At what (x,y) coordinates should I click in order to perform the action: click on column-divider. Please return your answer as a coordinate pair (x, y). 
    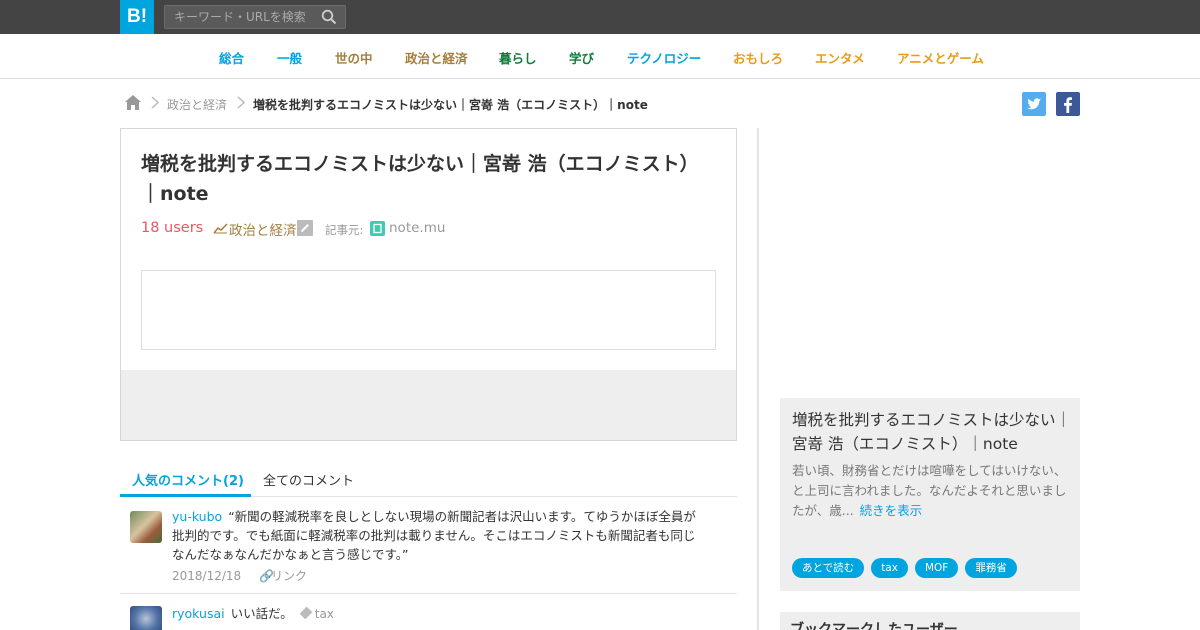
    Looking at the image, I should click on (758, 379).